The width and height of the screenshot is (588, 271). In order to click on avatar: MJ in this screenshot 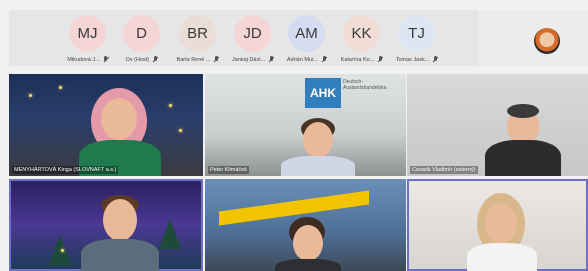, I will do `click(87, 33)`.